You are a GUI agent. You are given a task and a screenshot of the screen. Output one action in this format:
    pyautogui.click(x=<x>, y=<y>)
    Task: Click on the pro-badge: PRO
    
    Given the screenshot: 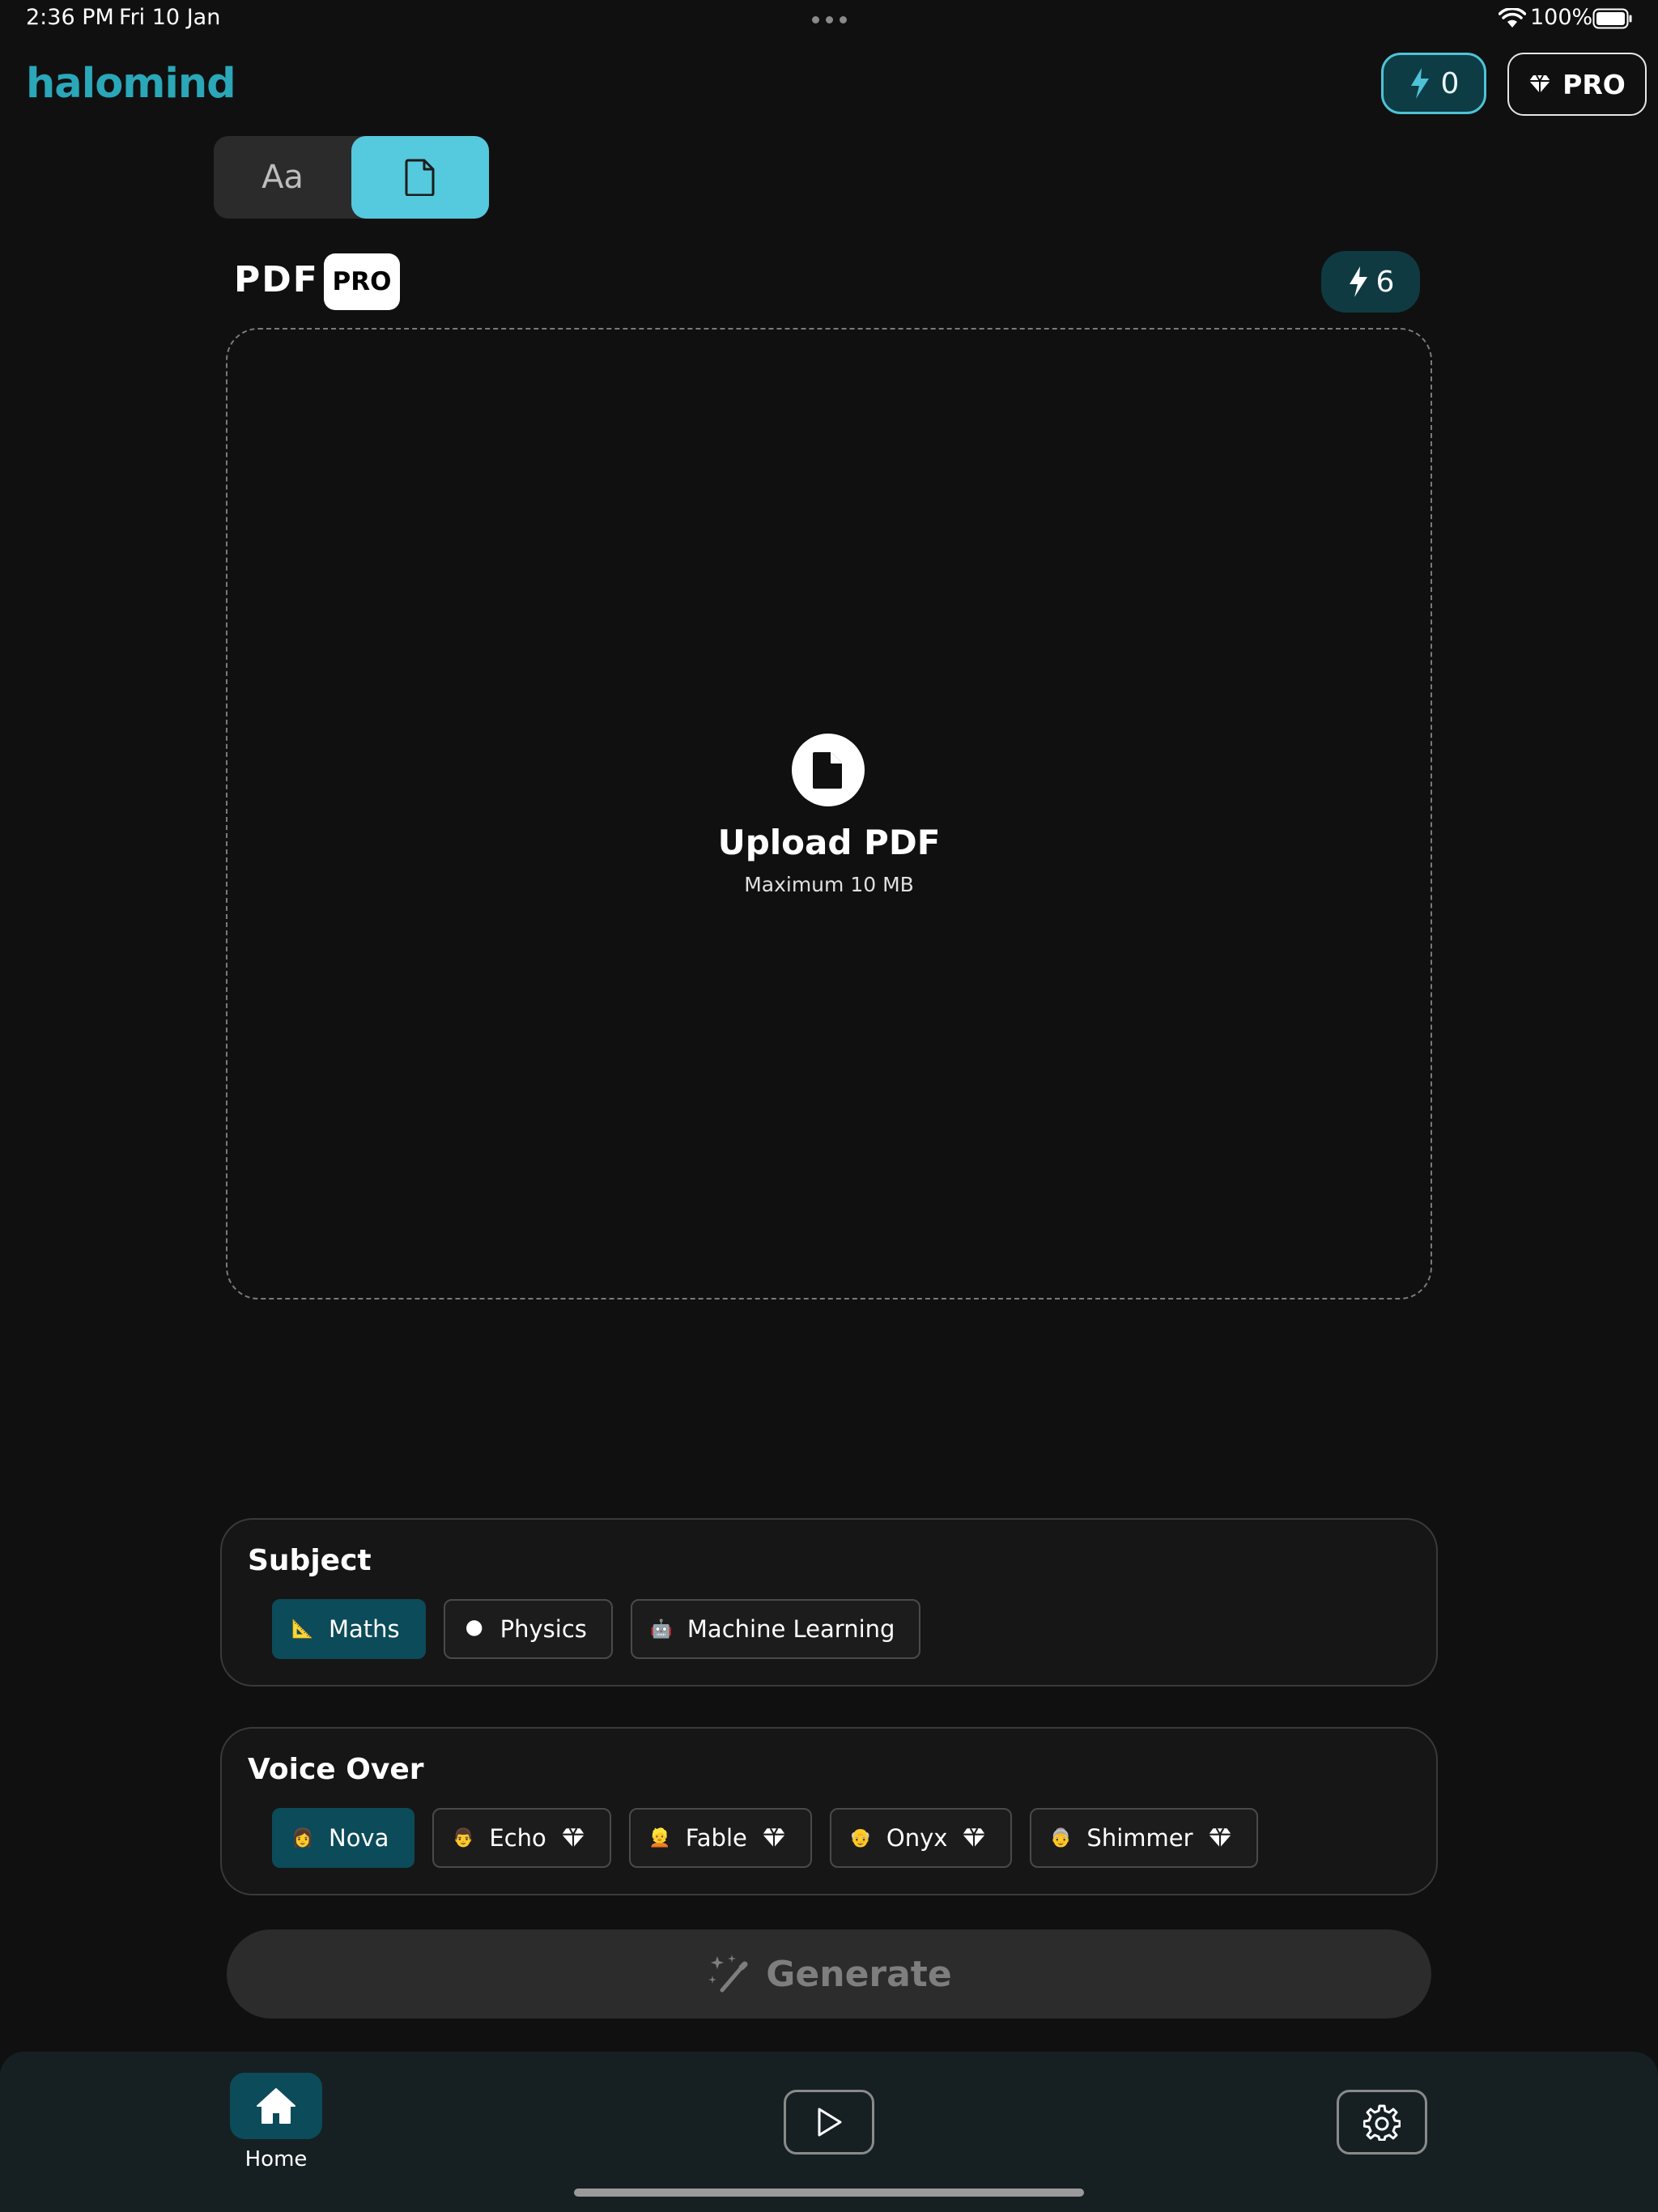 What is the action you would take?
    pyautogui.click(x=362, y=282)
    